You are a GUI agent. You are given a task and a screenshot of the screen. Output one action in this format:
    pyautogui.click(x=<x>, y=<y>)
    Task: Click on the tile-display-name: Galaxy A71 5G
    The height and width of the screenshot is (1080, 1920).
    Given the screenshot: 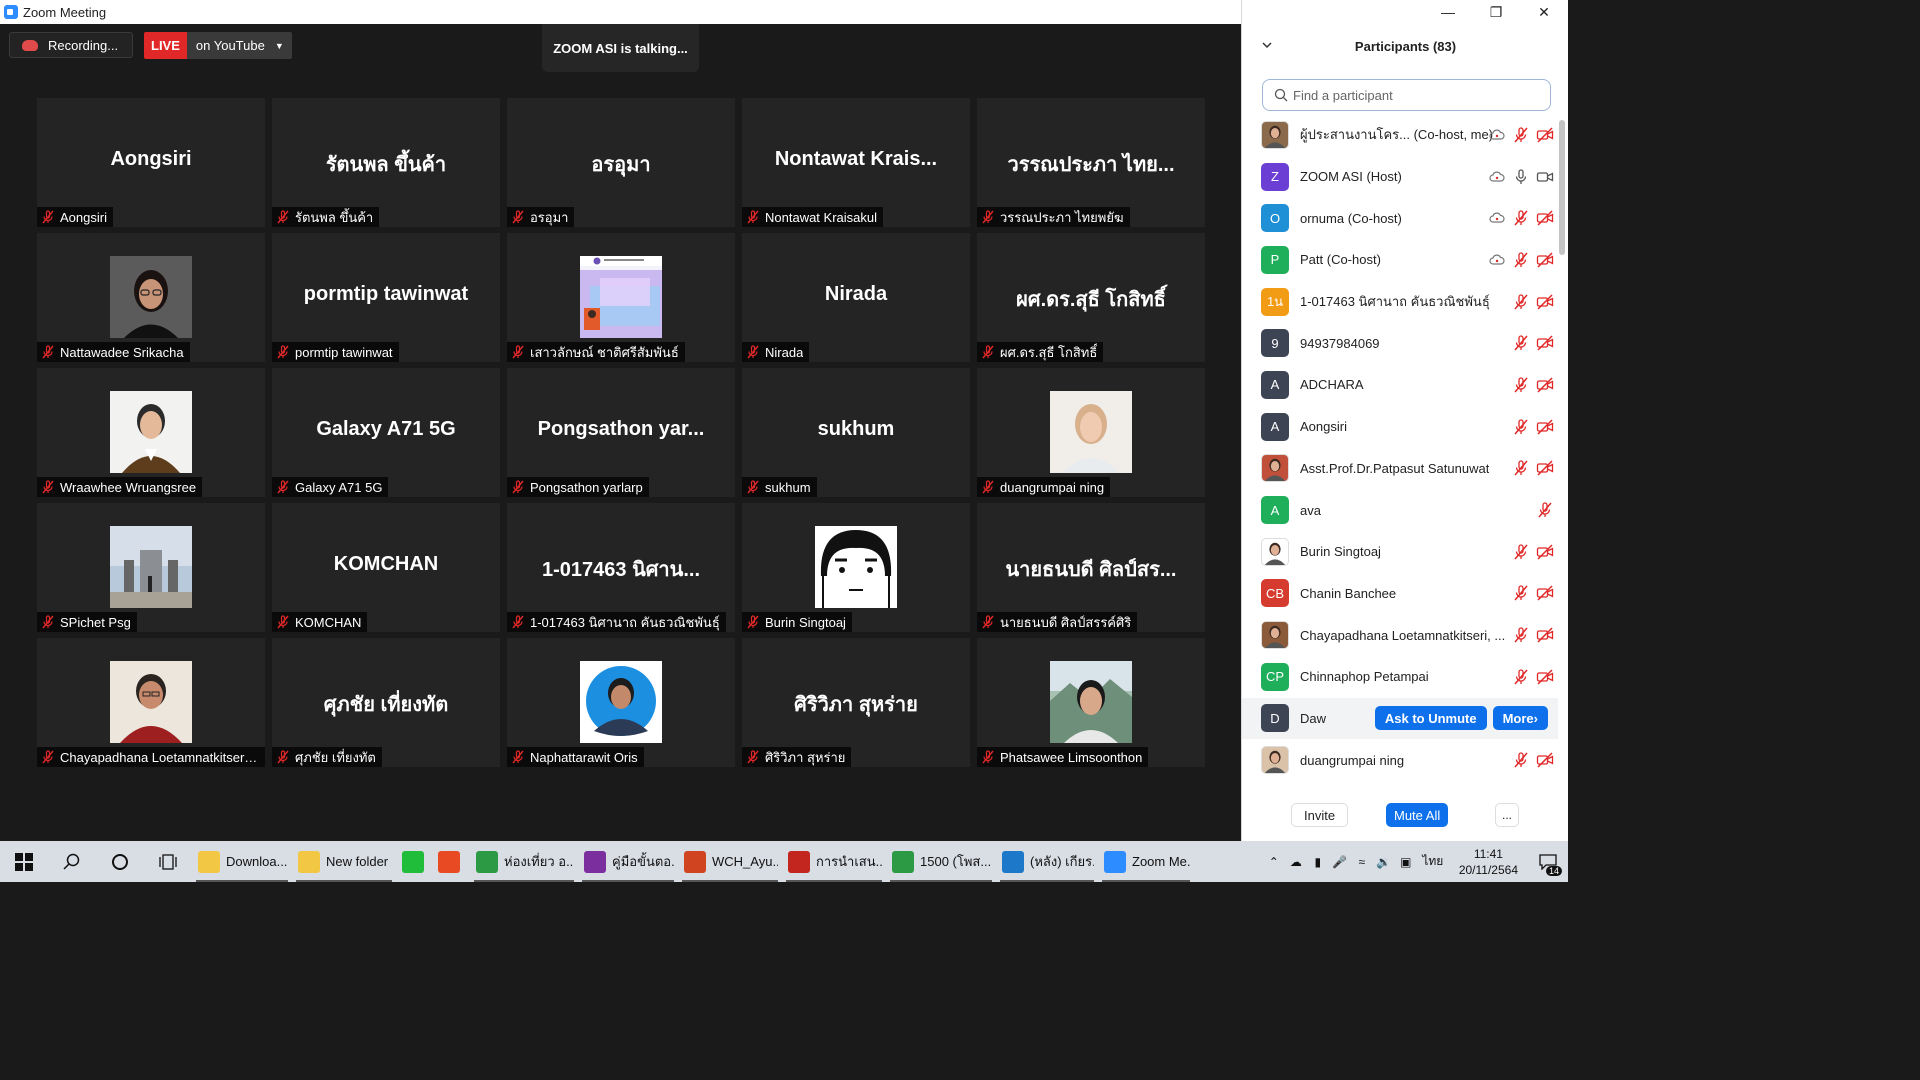 What is the action you would take?
    pyautogui.click(x=386, y=429)
    